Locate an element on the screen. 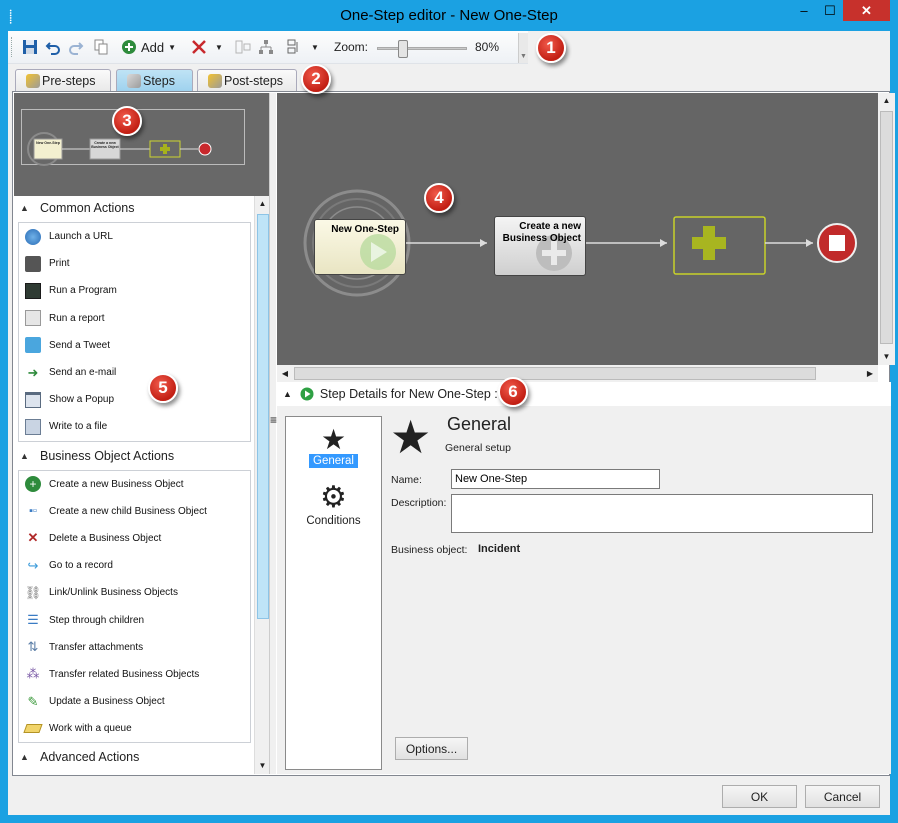 This screenshot has height=823, width=898. toolbar: Add ▼ ▼ ▼ Zoom: 80% ▼ is located at coordinates (268, 47).